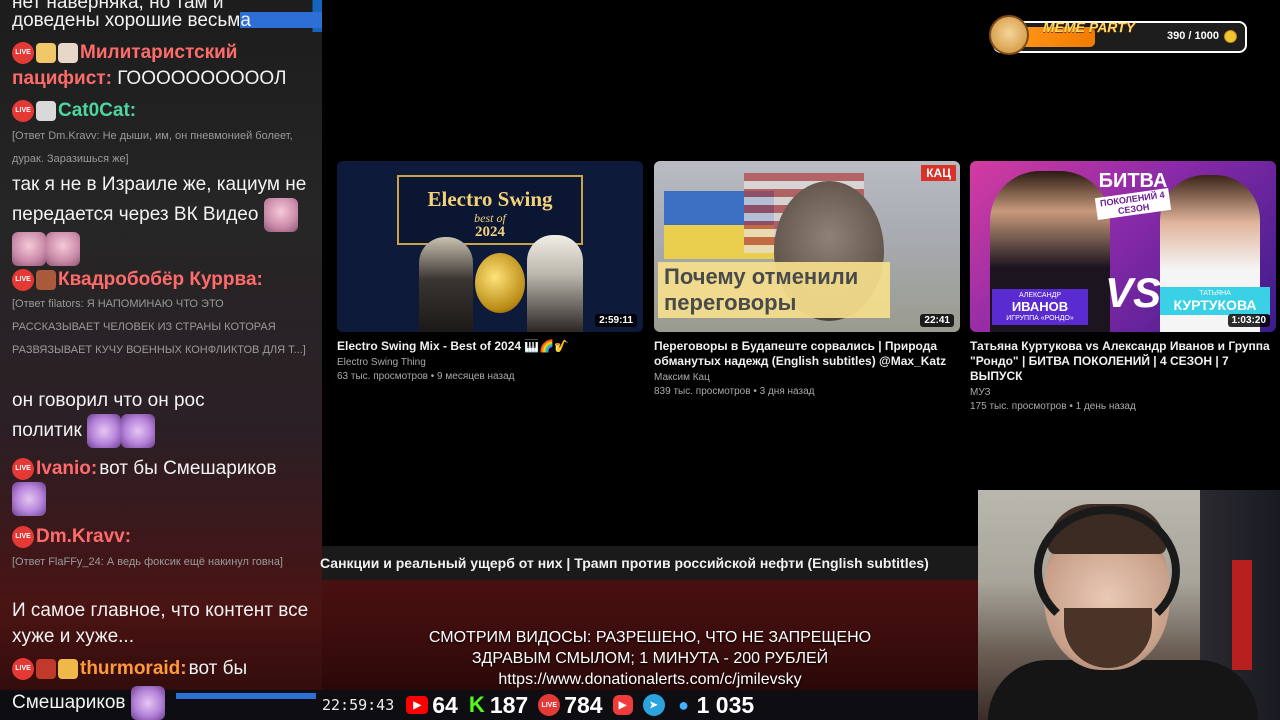  I want to click on chat-username: Милитаристский, so click(159, 52).